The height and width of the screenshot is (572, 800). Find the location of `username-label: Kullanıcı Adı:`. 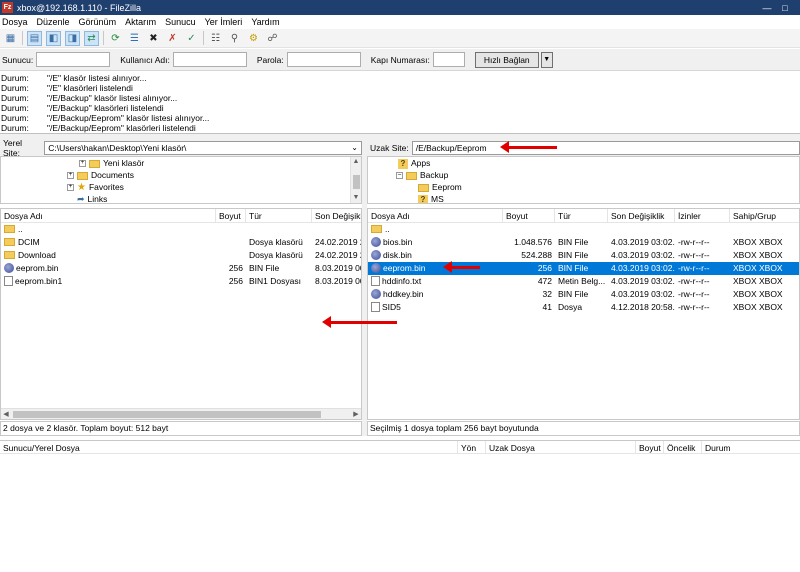

username-label: Kullanıcı Adı: is located at coordinates (145, 59).